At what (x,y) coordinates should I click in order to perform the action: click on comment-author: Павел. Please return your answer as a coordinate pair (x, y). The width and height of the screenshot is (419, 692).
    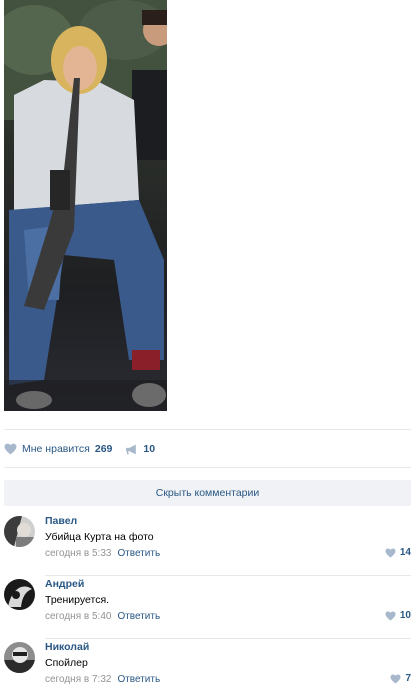
    Looking at the image, I should click on (61, 521).